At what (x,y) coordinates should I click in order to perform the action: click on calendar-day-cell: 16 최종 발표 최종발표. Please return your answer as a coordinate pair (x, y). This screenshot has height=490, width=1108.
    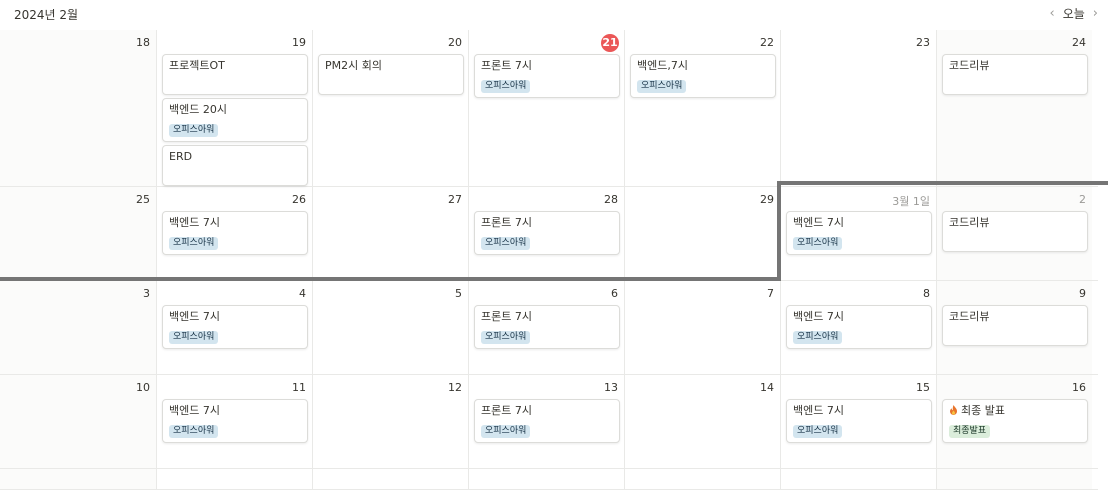
    Looking at the image, I should click on (1014, 421).